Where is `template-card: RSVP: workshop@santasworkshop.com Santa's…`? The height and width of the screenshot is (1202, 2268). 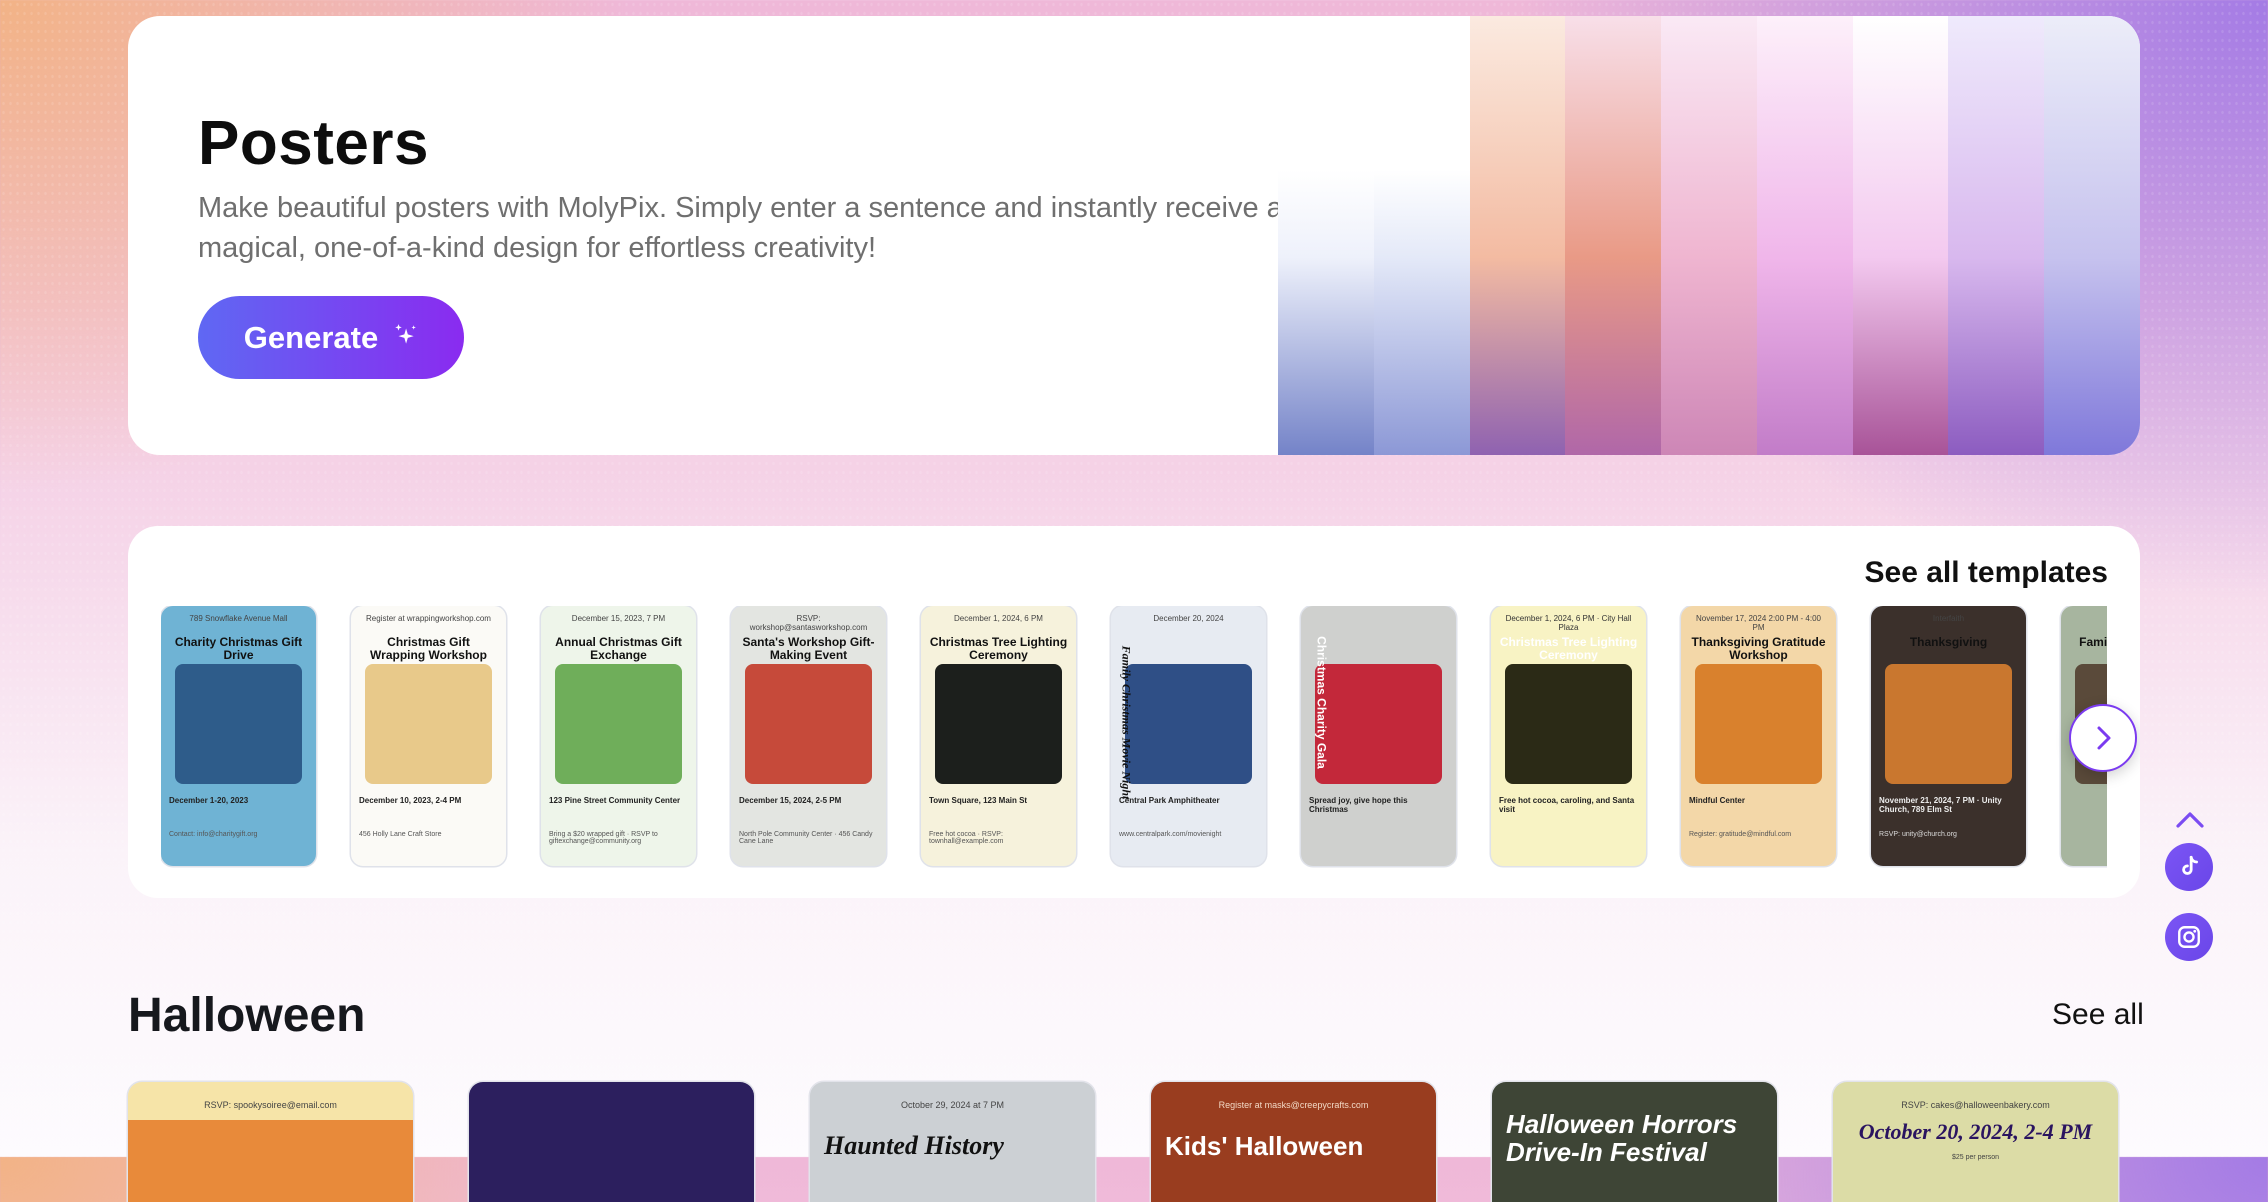
template-card: RSVP: workshop@santasworkshop.com Santa's… is located at coordinates (808, 736).